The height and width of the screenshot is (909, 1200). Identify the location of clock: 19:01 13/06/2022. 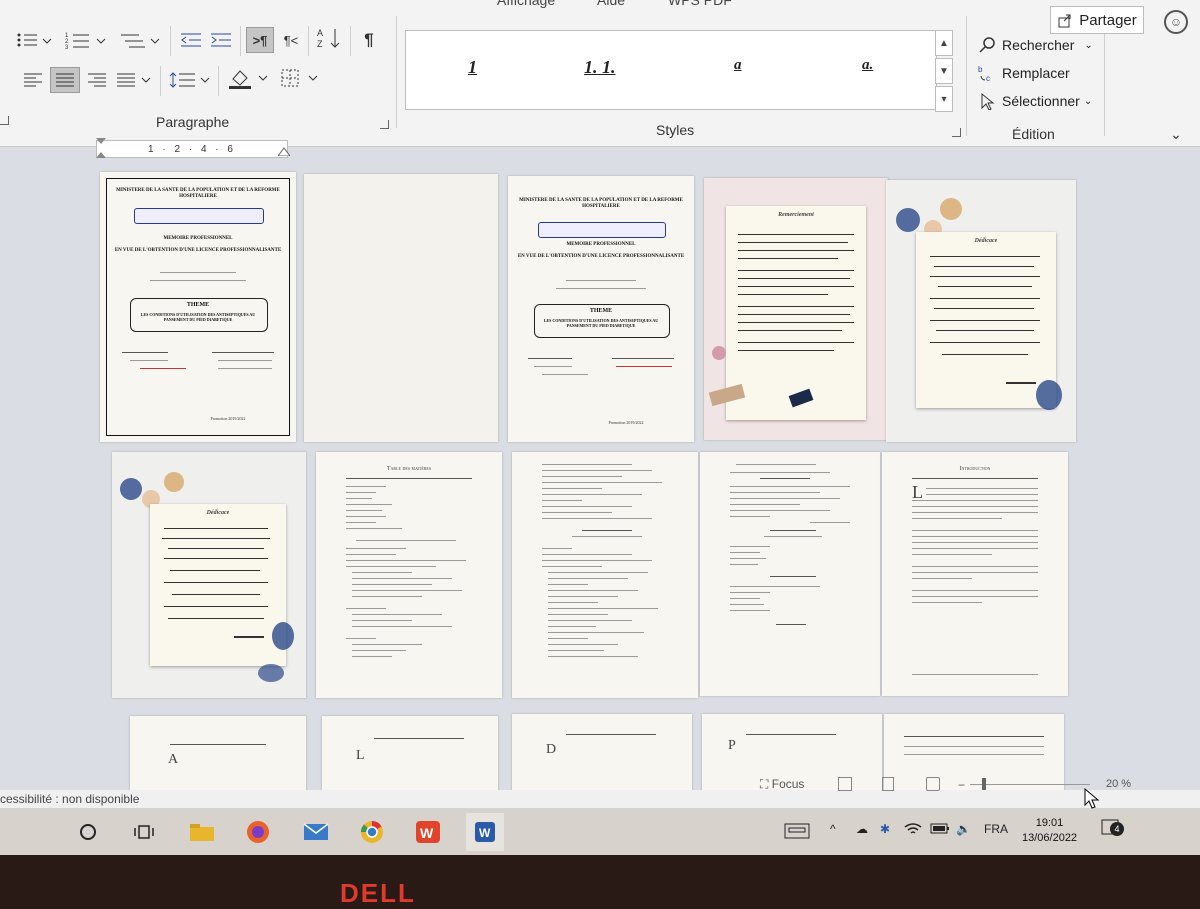
(1049, 831).